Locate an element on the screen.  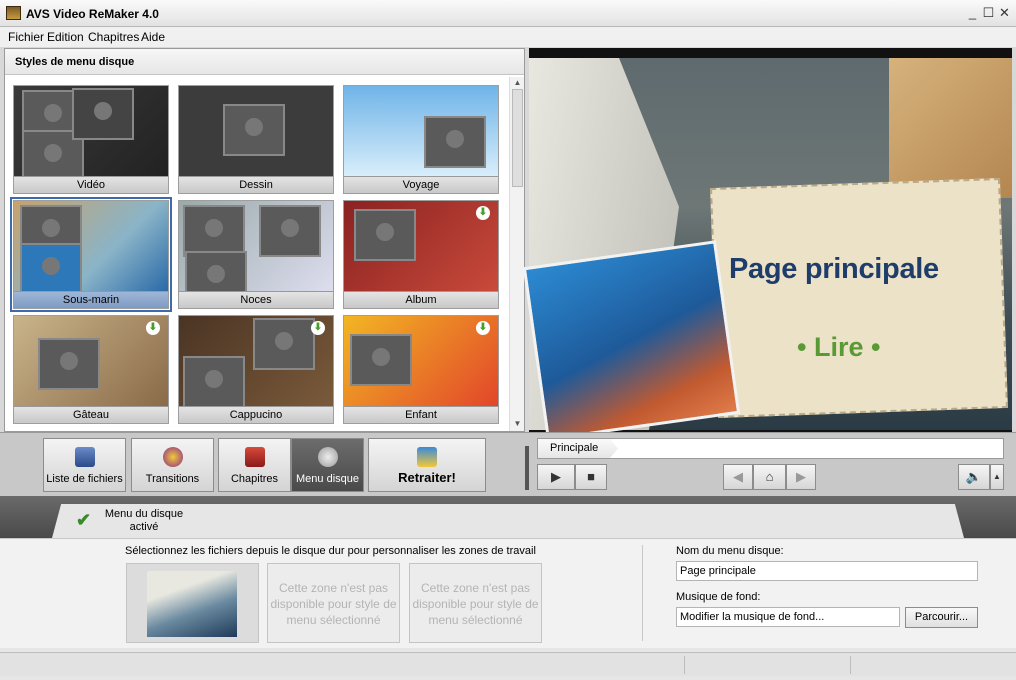
style-tile-label: Voyage is located at coordinates (421, 184).